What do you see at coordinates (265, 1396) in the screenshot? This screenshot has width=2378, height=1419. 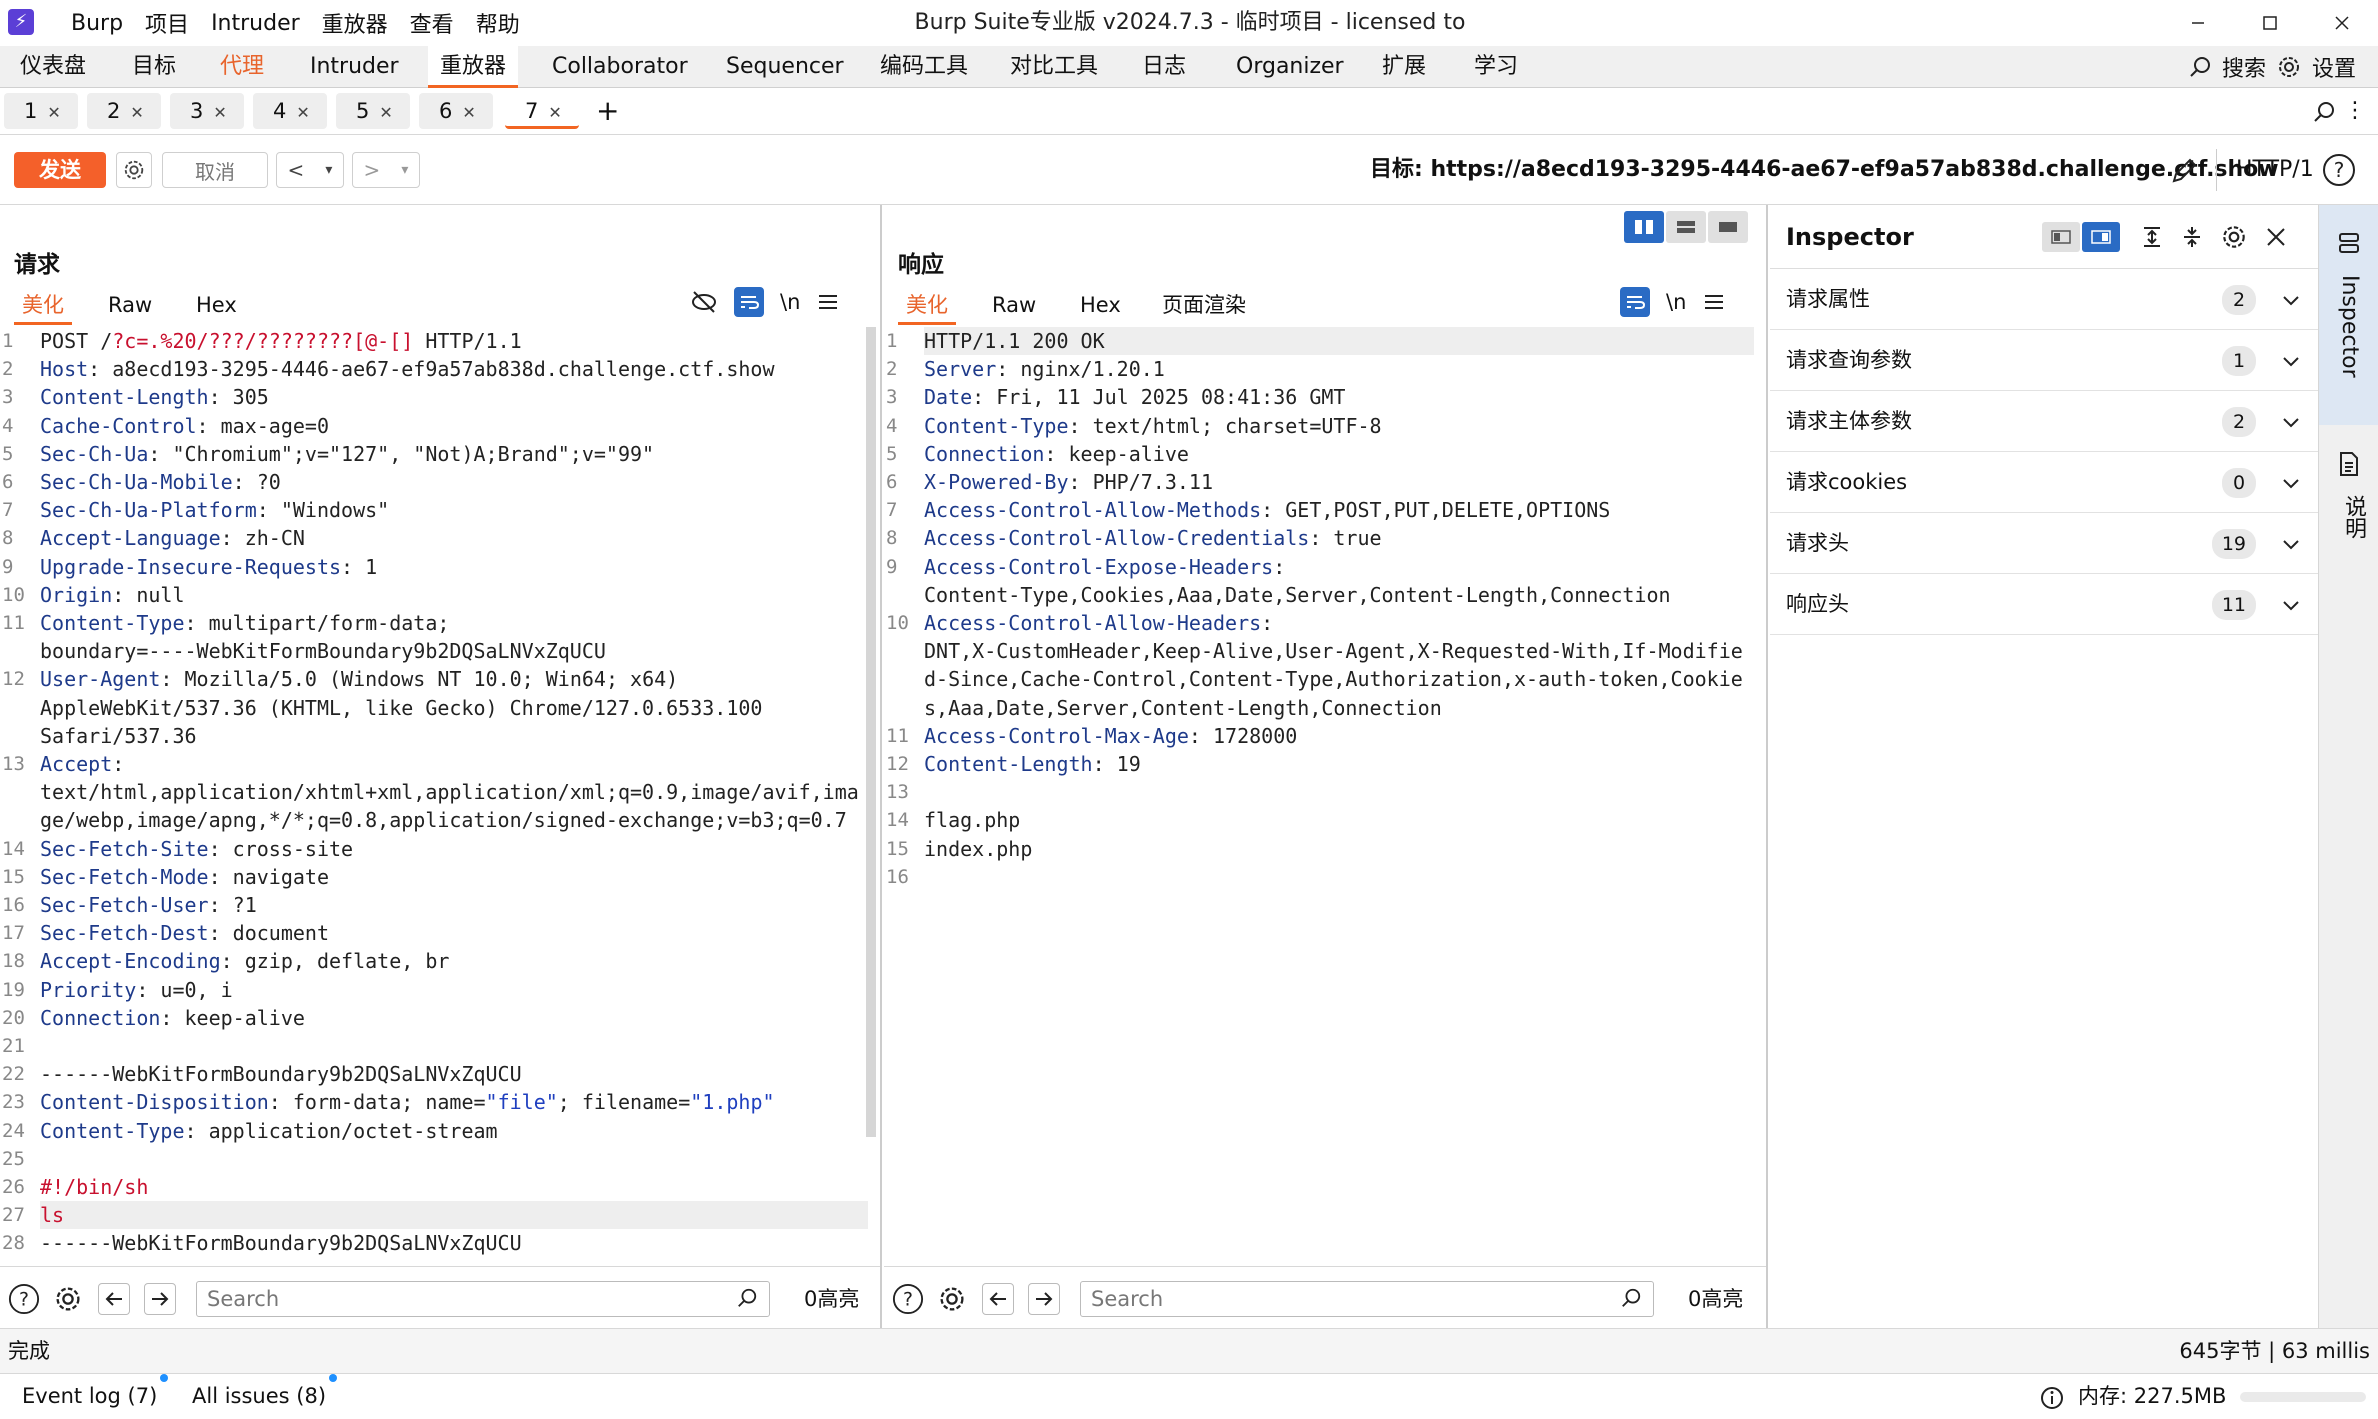 I see `all-issues-button: All issues (8)` at bounding box center [265, 1396].